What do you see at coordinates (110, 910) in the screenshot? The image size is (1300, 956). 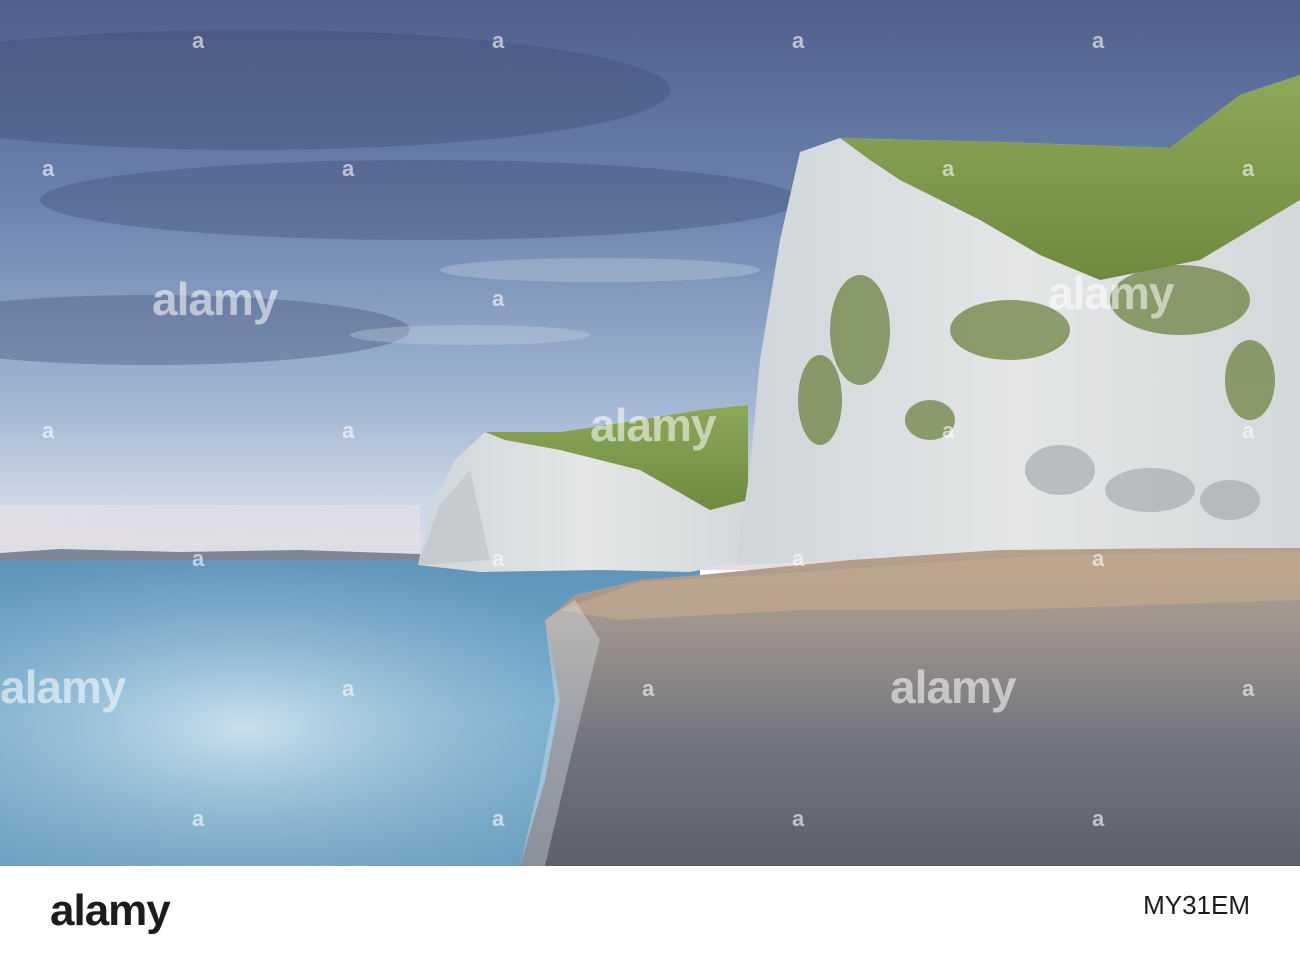 I see `alamy-logo: alamy` at bounding box center [110, 910].